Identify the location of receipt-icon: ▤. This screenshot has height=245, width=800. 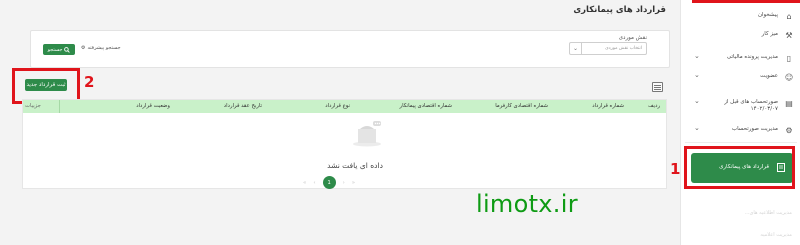
(789, 103).